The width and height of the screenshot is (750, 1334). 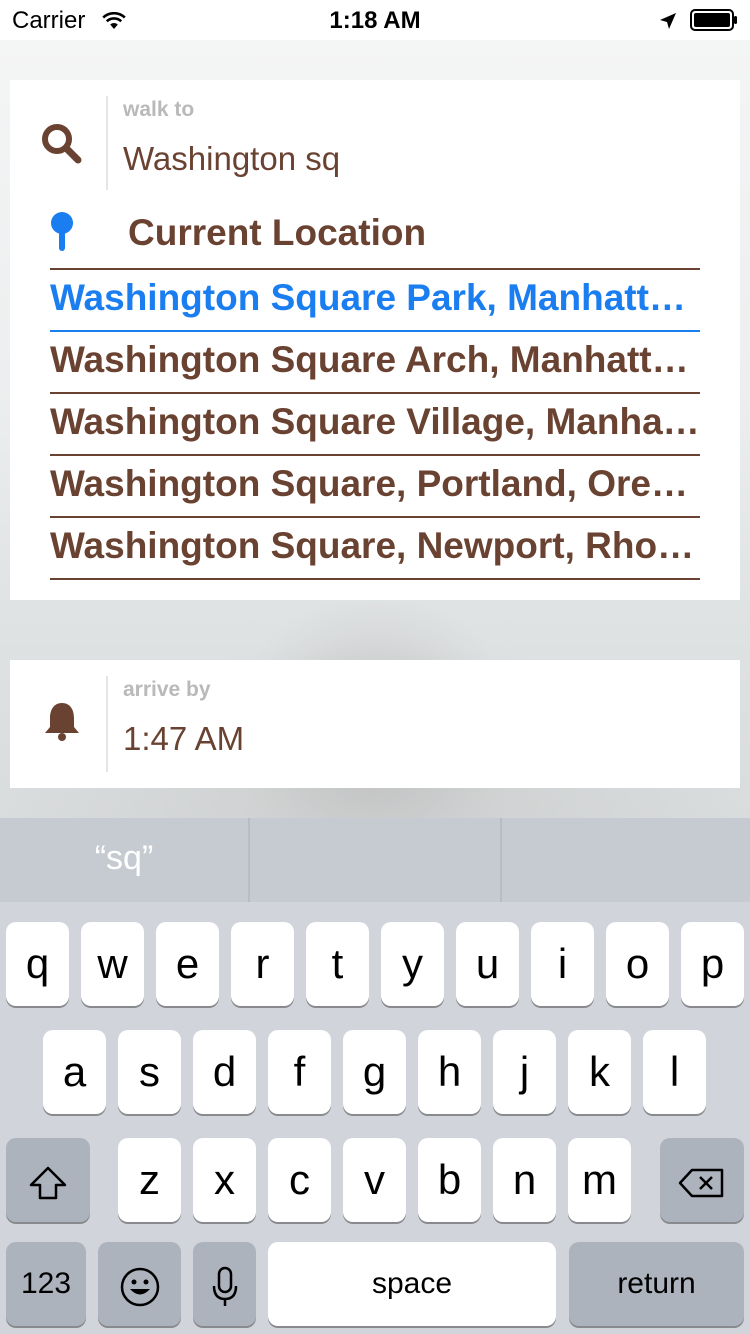 I want to click on key-a: a, so click(x=74, y=1072).